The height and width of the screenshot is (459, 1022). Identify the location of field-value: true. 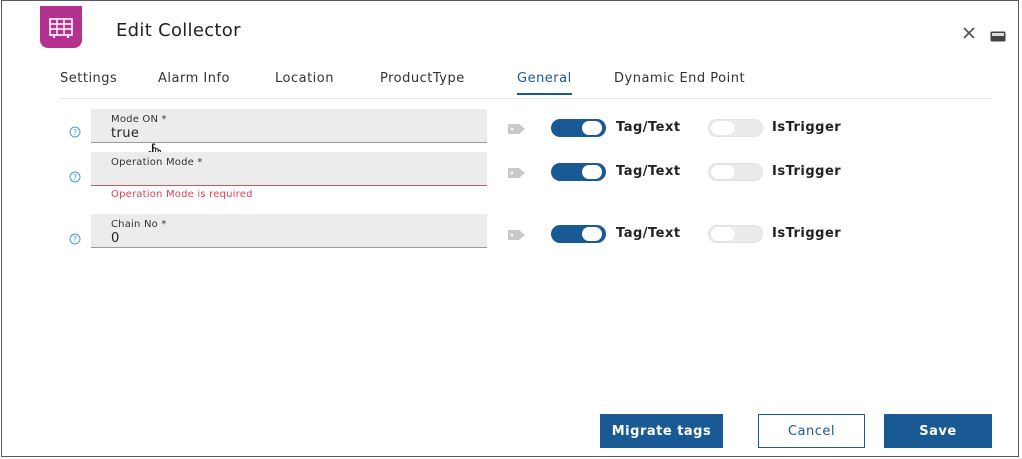
(125, 133).